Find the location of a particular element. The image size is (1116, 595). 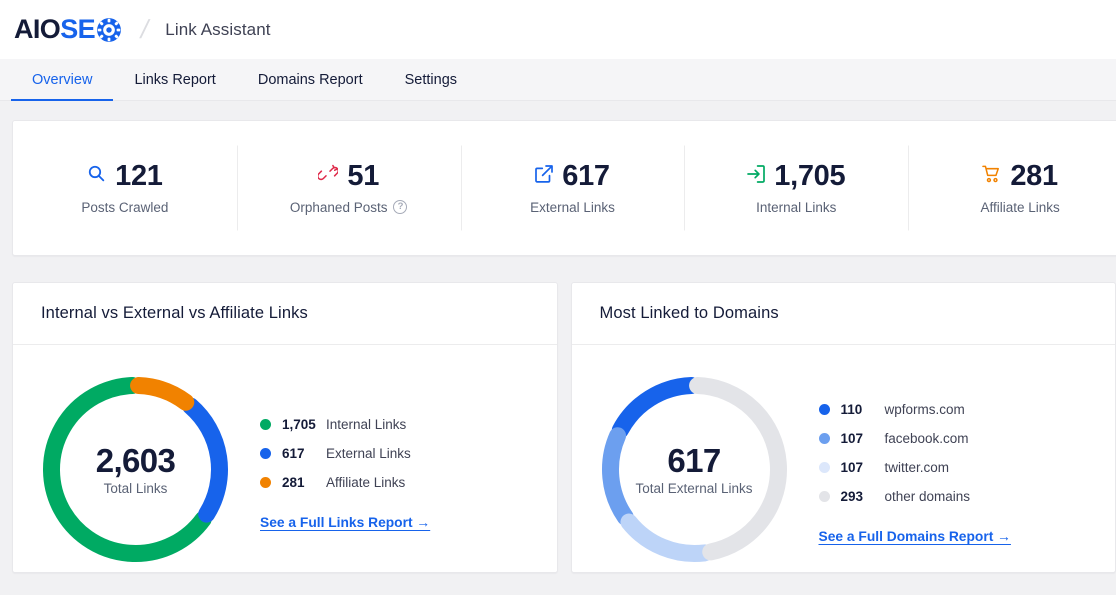

stat-value-row: 281 is located at coordinates (1020, 175).